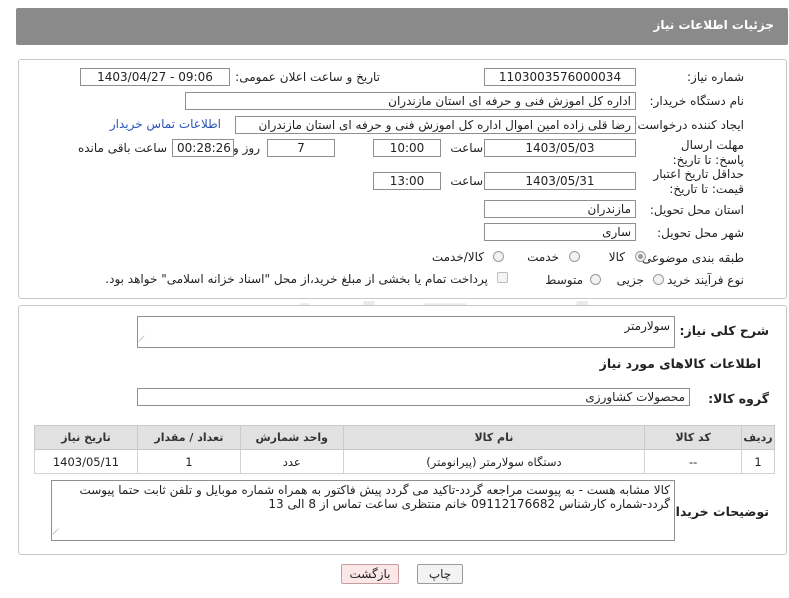  Describe the element at coordinates (560, 148) in the screenshot. I see `deadline-date-field: 1403/05/03` at that location.